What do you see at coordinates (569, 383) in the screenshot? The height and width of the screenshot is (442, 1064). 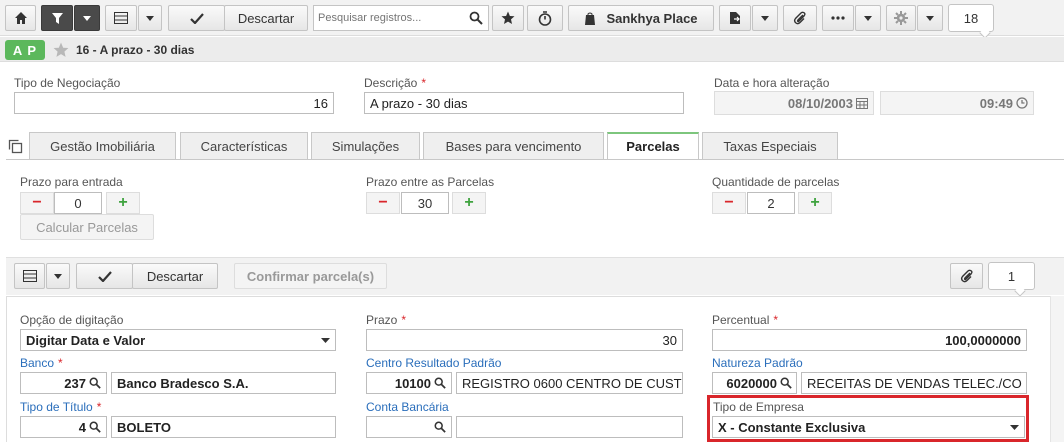 I see `centro-name-field: REGISTRO 0600 CENTRO DE CUST` at bounding box center [569, 383].